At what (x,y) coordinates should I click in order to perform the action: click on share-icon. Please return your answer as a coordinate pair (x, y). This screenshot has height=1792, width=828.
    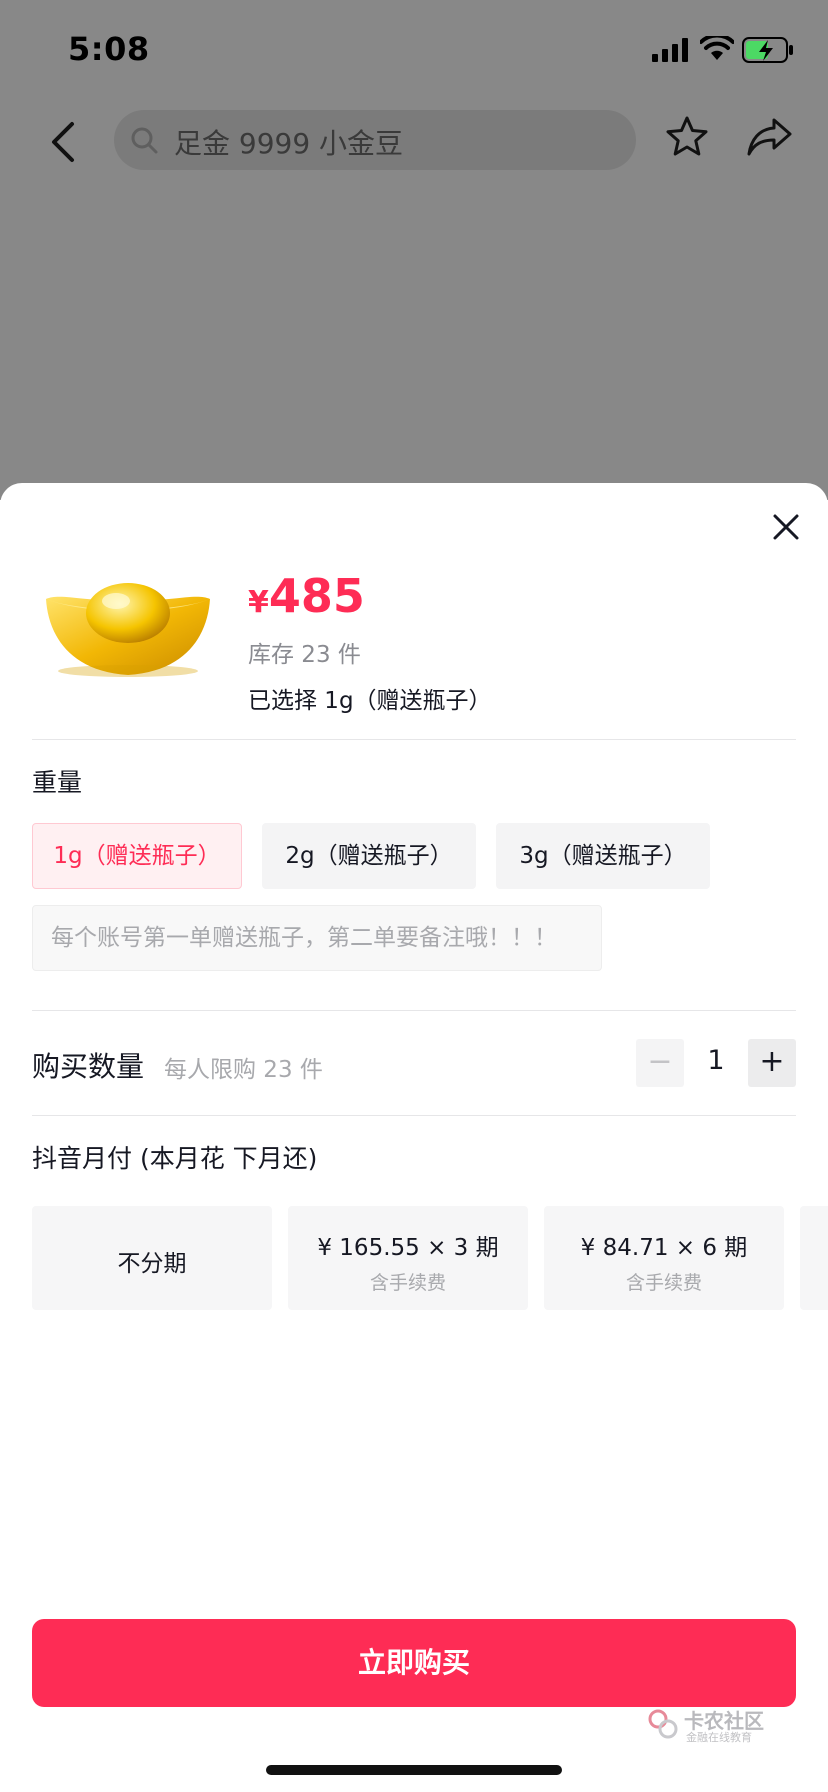
    Looking at the image, I should click on (770, 137).